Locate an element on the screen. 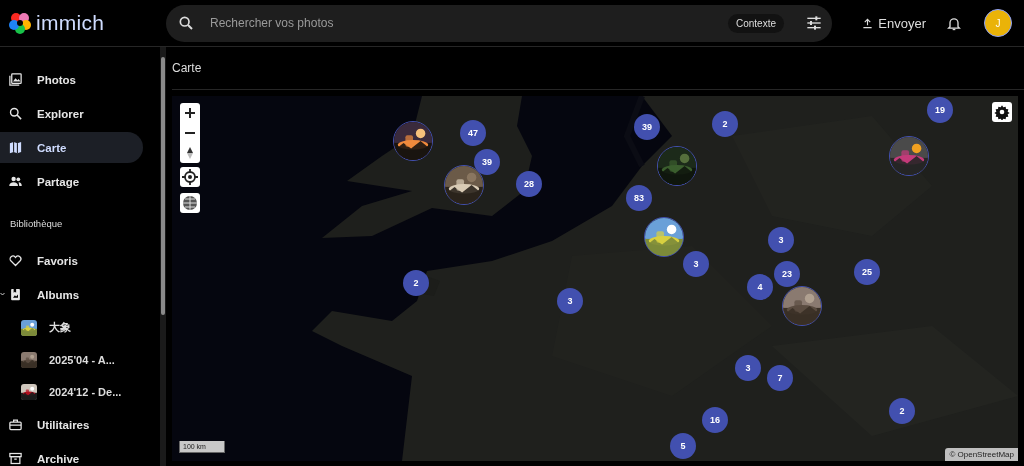 Image resolution: width=1024 pixels, height=466 pixels. toolbox-icon is located at coordinates (15, 424).